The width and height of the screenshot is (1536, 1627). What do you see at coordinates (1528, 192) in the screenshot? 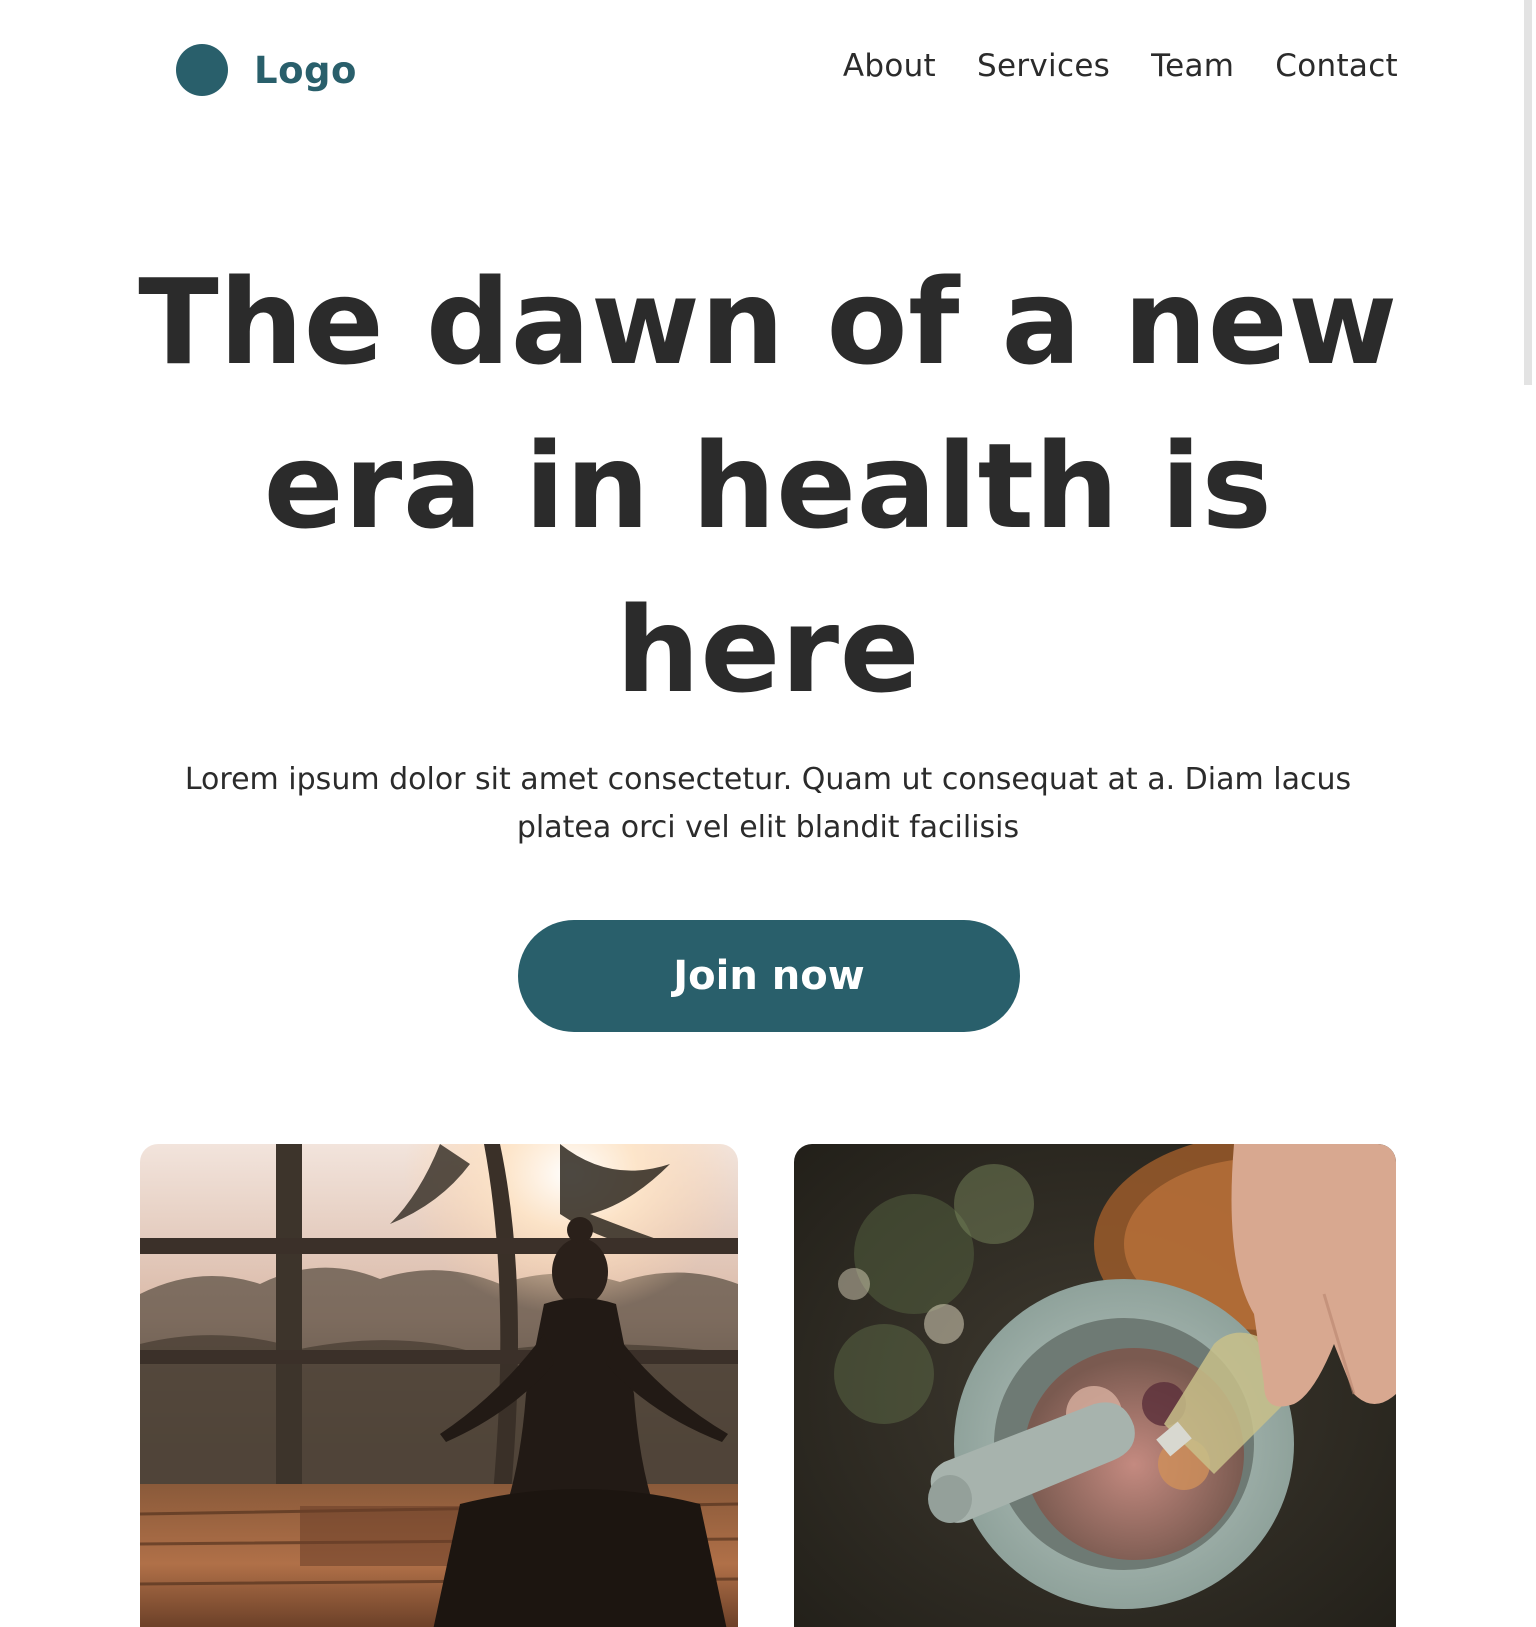
I see `scrollbar-thumb` at bounding box center [1528, 192].